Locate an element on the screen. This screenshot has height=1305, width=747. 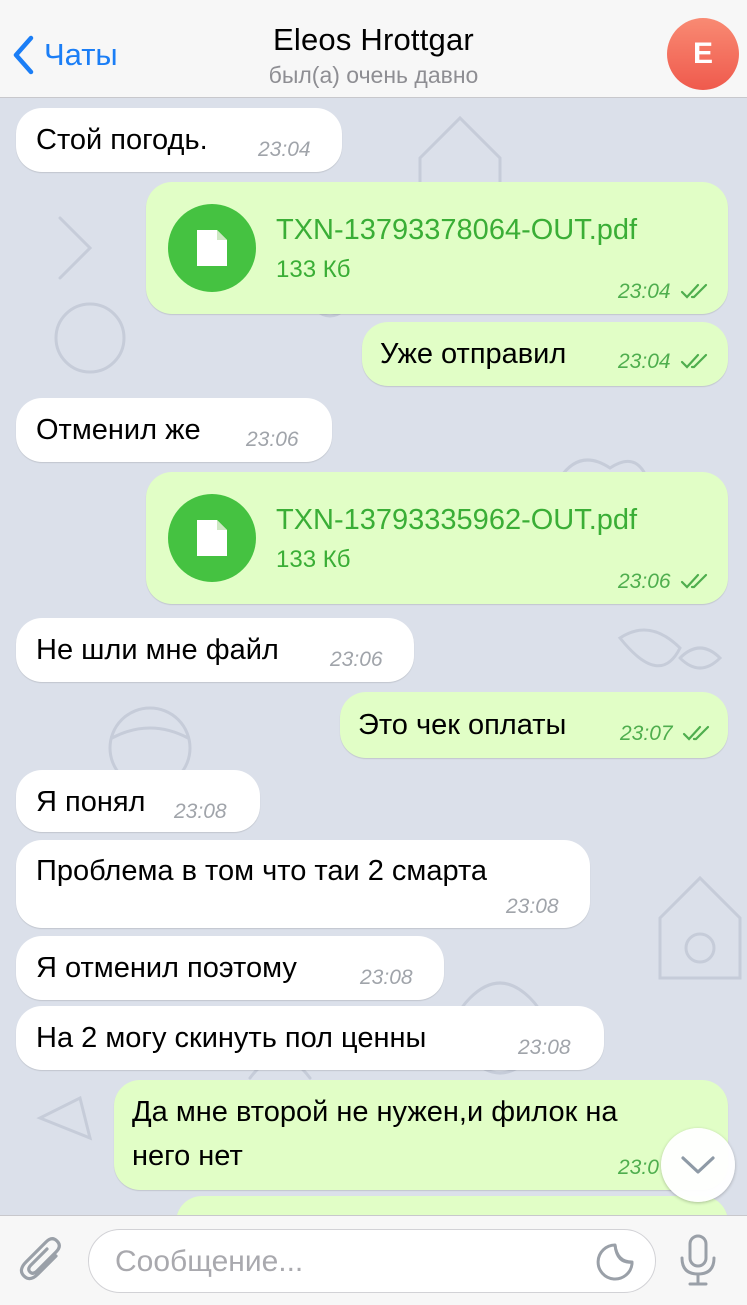
chat-title: Eleos Hrottgar is located at coordinates (373, 40).